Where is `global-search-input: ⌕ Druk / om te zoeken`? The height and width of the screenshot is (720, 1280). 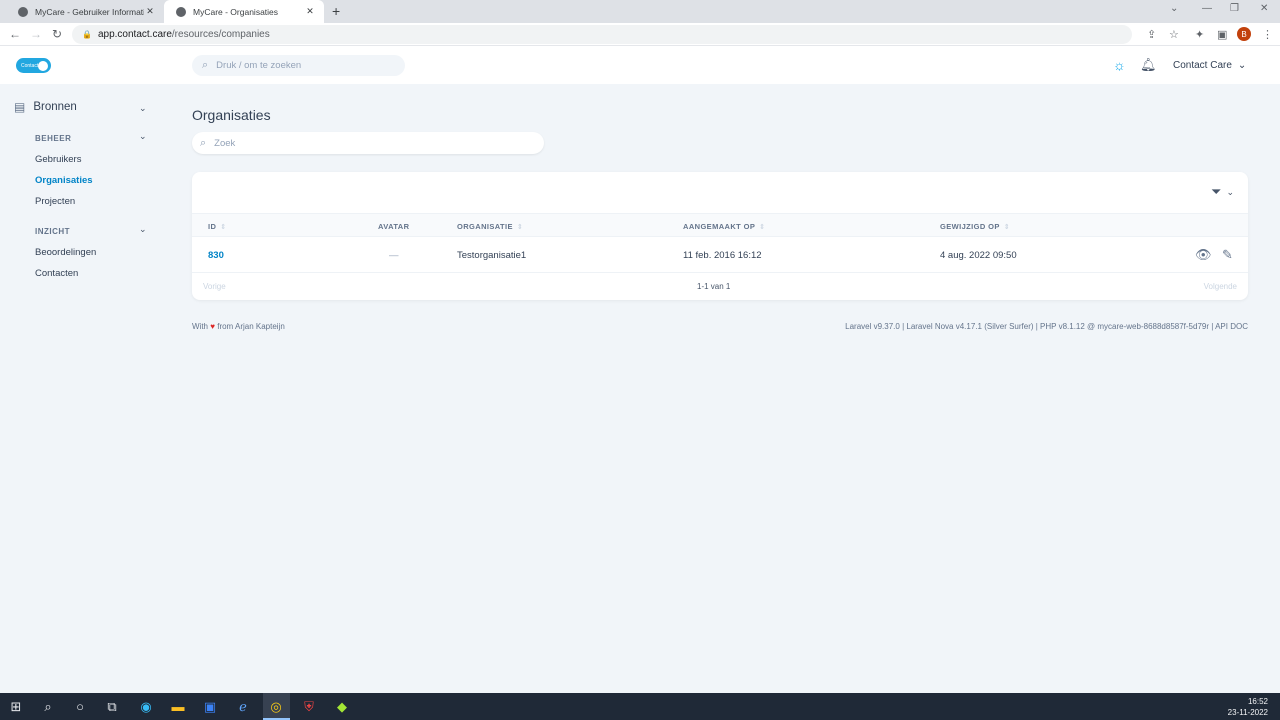
global-search-input: ⌕ Druk / om te zoeken is located at coordinates (298, 65).